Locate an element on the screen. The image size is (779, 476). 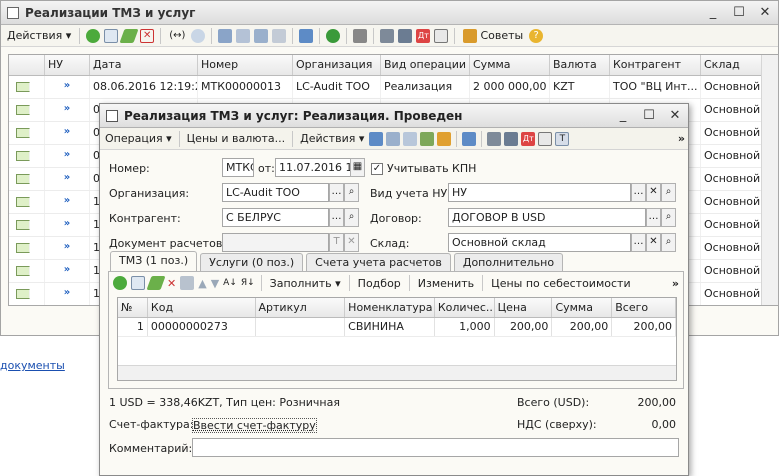
filter-dropdown-icon is located at coordinates (261, 35).